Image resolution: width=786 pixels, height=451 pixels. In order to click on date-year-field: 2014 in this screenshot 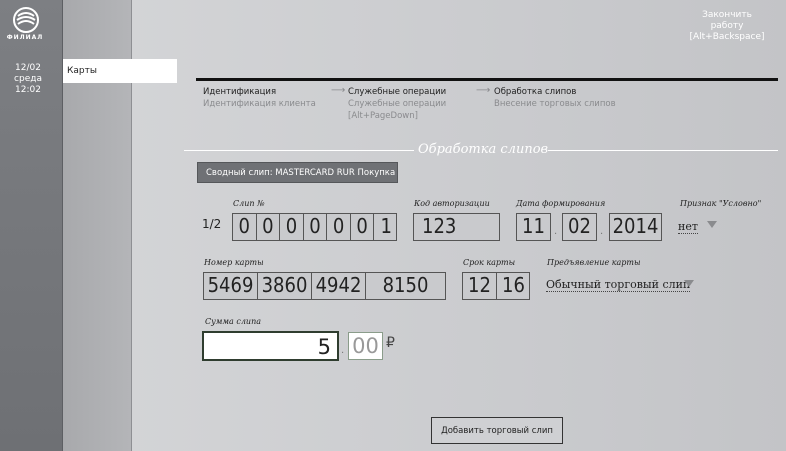, I will do `click(635, 227)`.